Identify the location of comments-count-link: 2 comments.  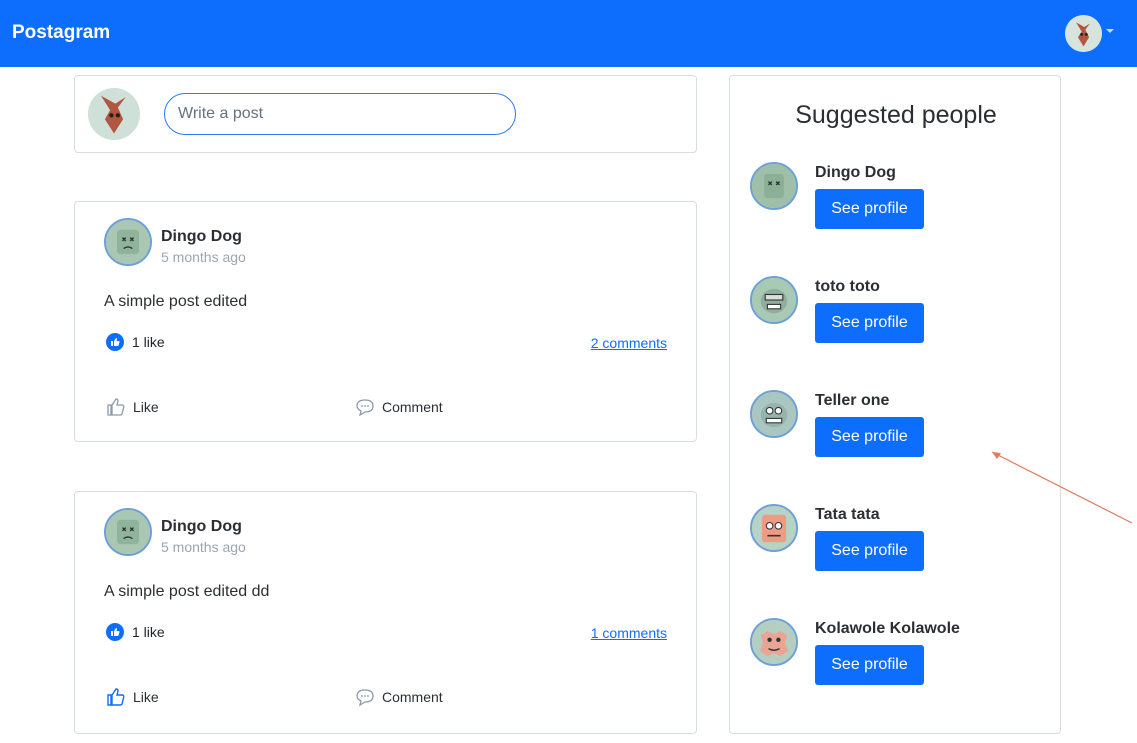
(629, 343).